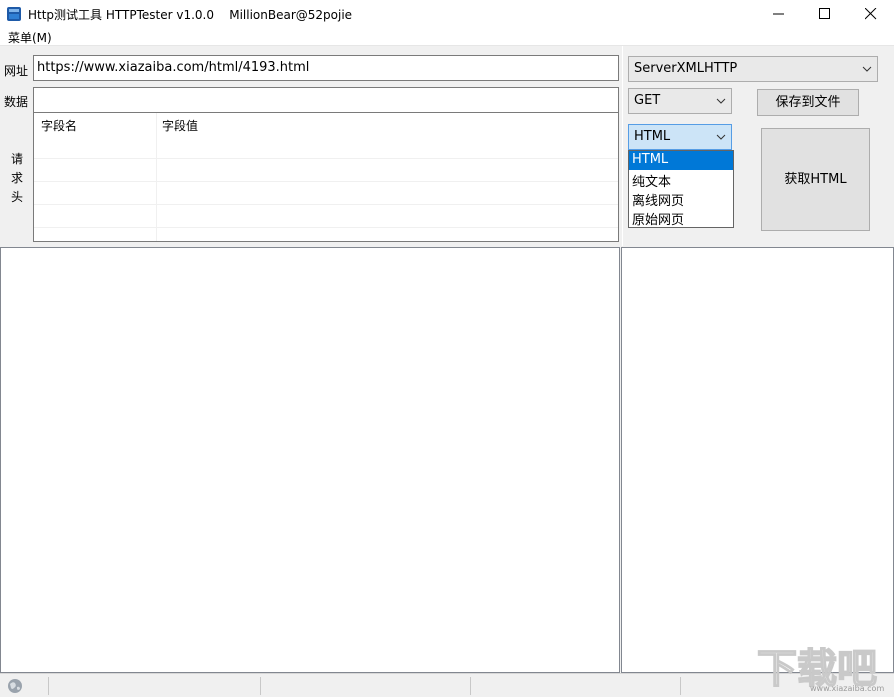  Describe the element at coordinates (753, 69) in the screenshot. I see `engine-select: ServerXMLHTTP` at that location.